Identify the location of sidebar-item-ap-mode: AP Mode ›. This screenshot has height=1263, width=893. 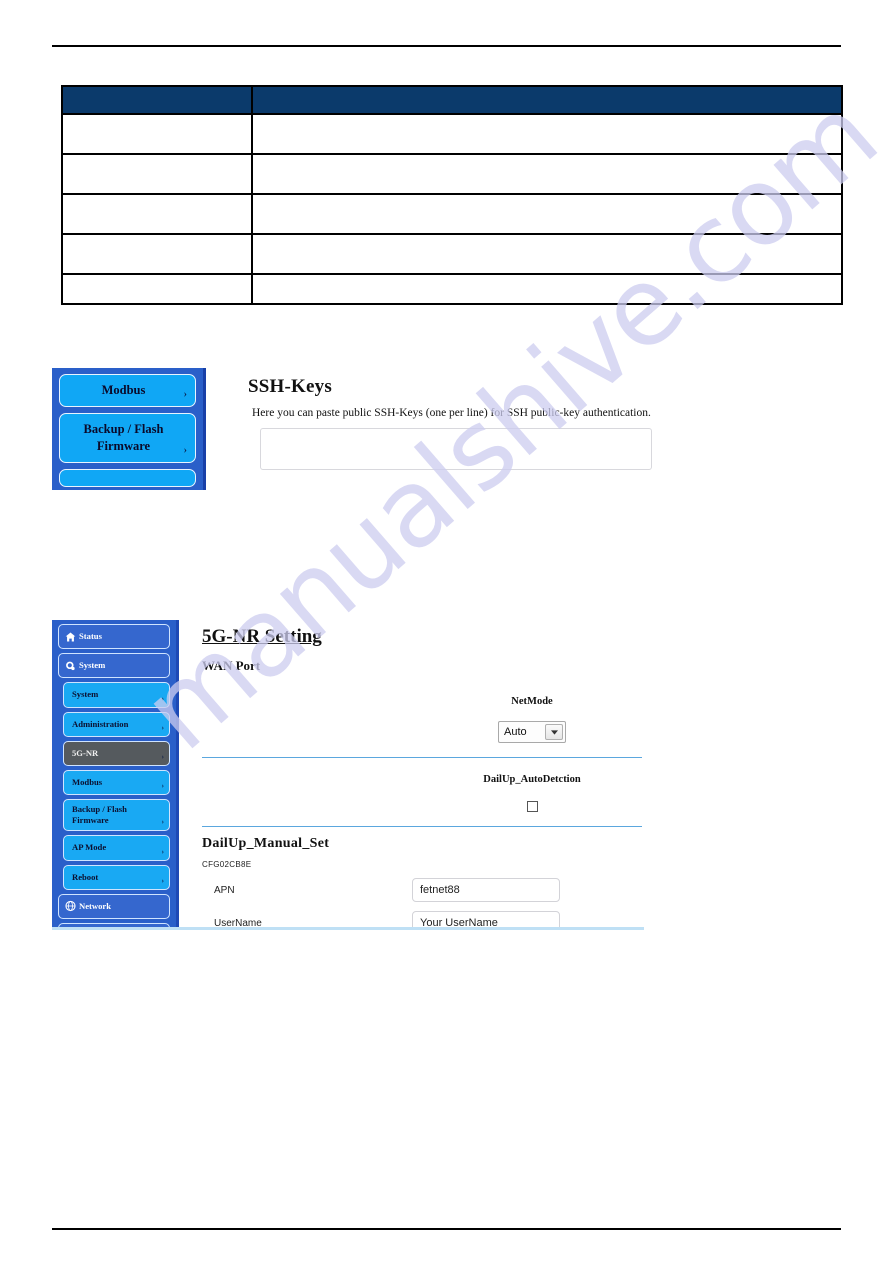
(116, 848).